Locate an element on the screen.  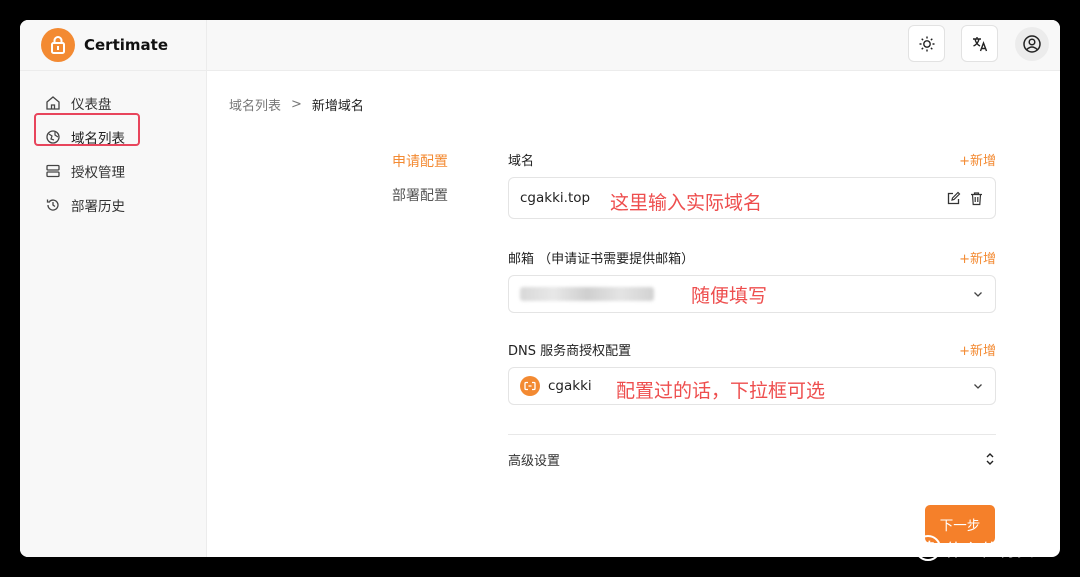
advanced-settings-label: 高级设置 is located at coordinates (534, 461).